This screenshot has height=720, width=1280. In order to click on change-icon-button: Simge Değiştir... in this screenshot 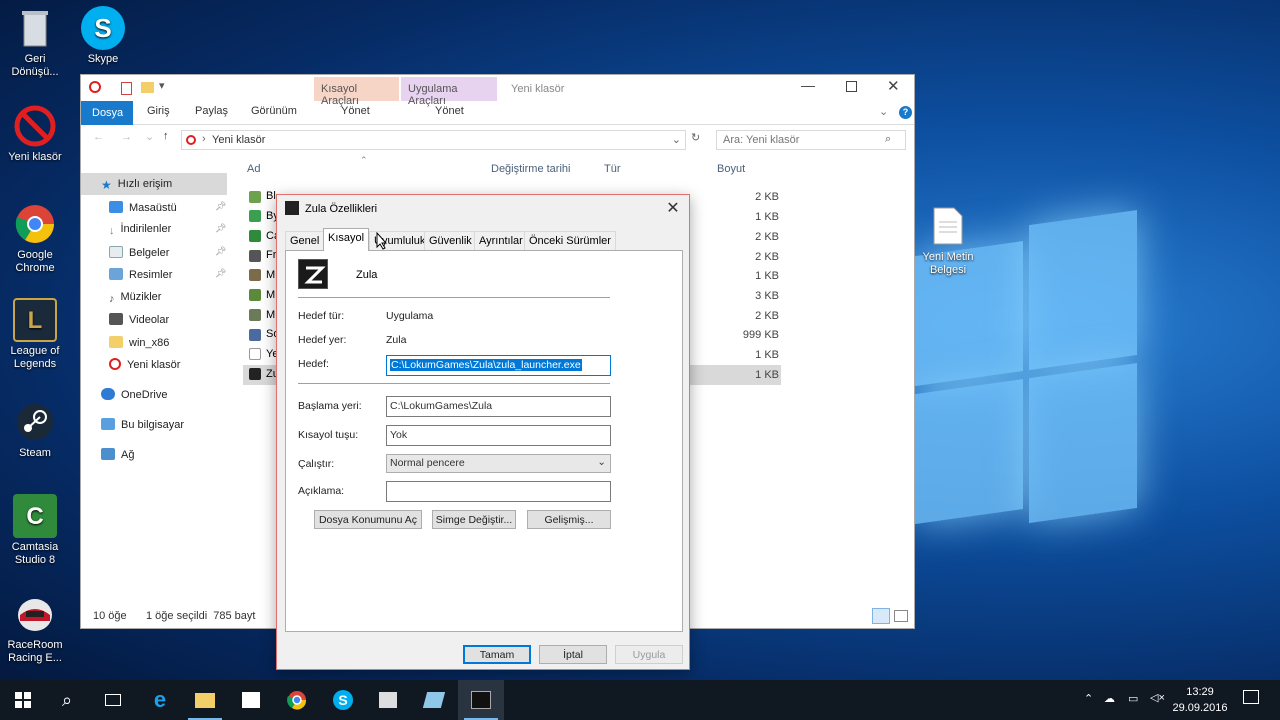, I will do `click(474, 519)`.